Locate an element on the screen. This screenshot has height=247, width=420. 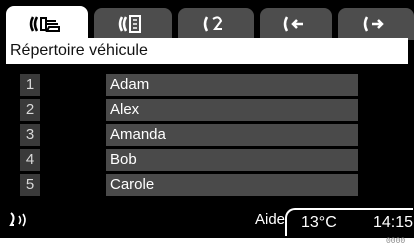
contact-number: 3 is located at coordinates (30, 135).